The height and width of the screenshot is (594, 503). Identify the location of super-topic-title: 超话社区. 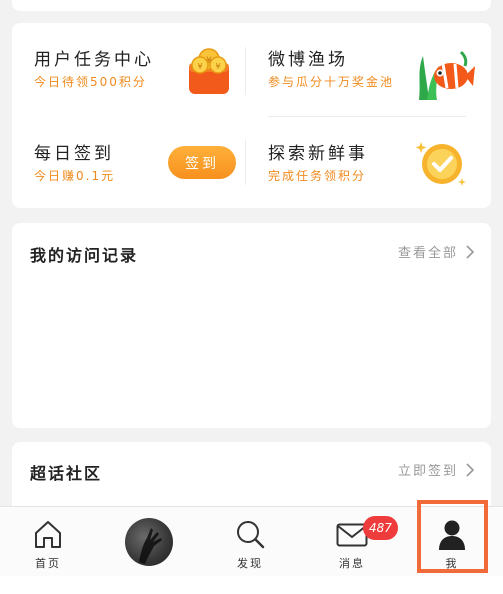
(66, 473).